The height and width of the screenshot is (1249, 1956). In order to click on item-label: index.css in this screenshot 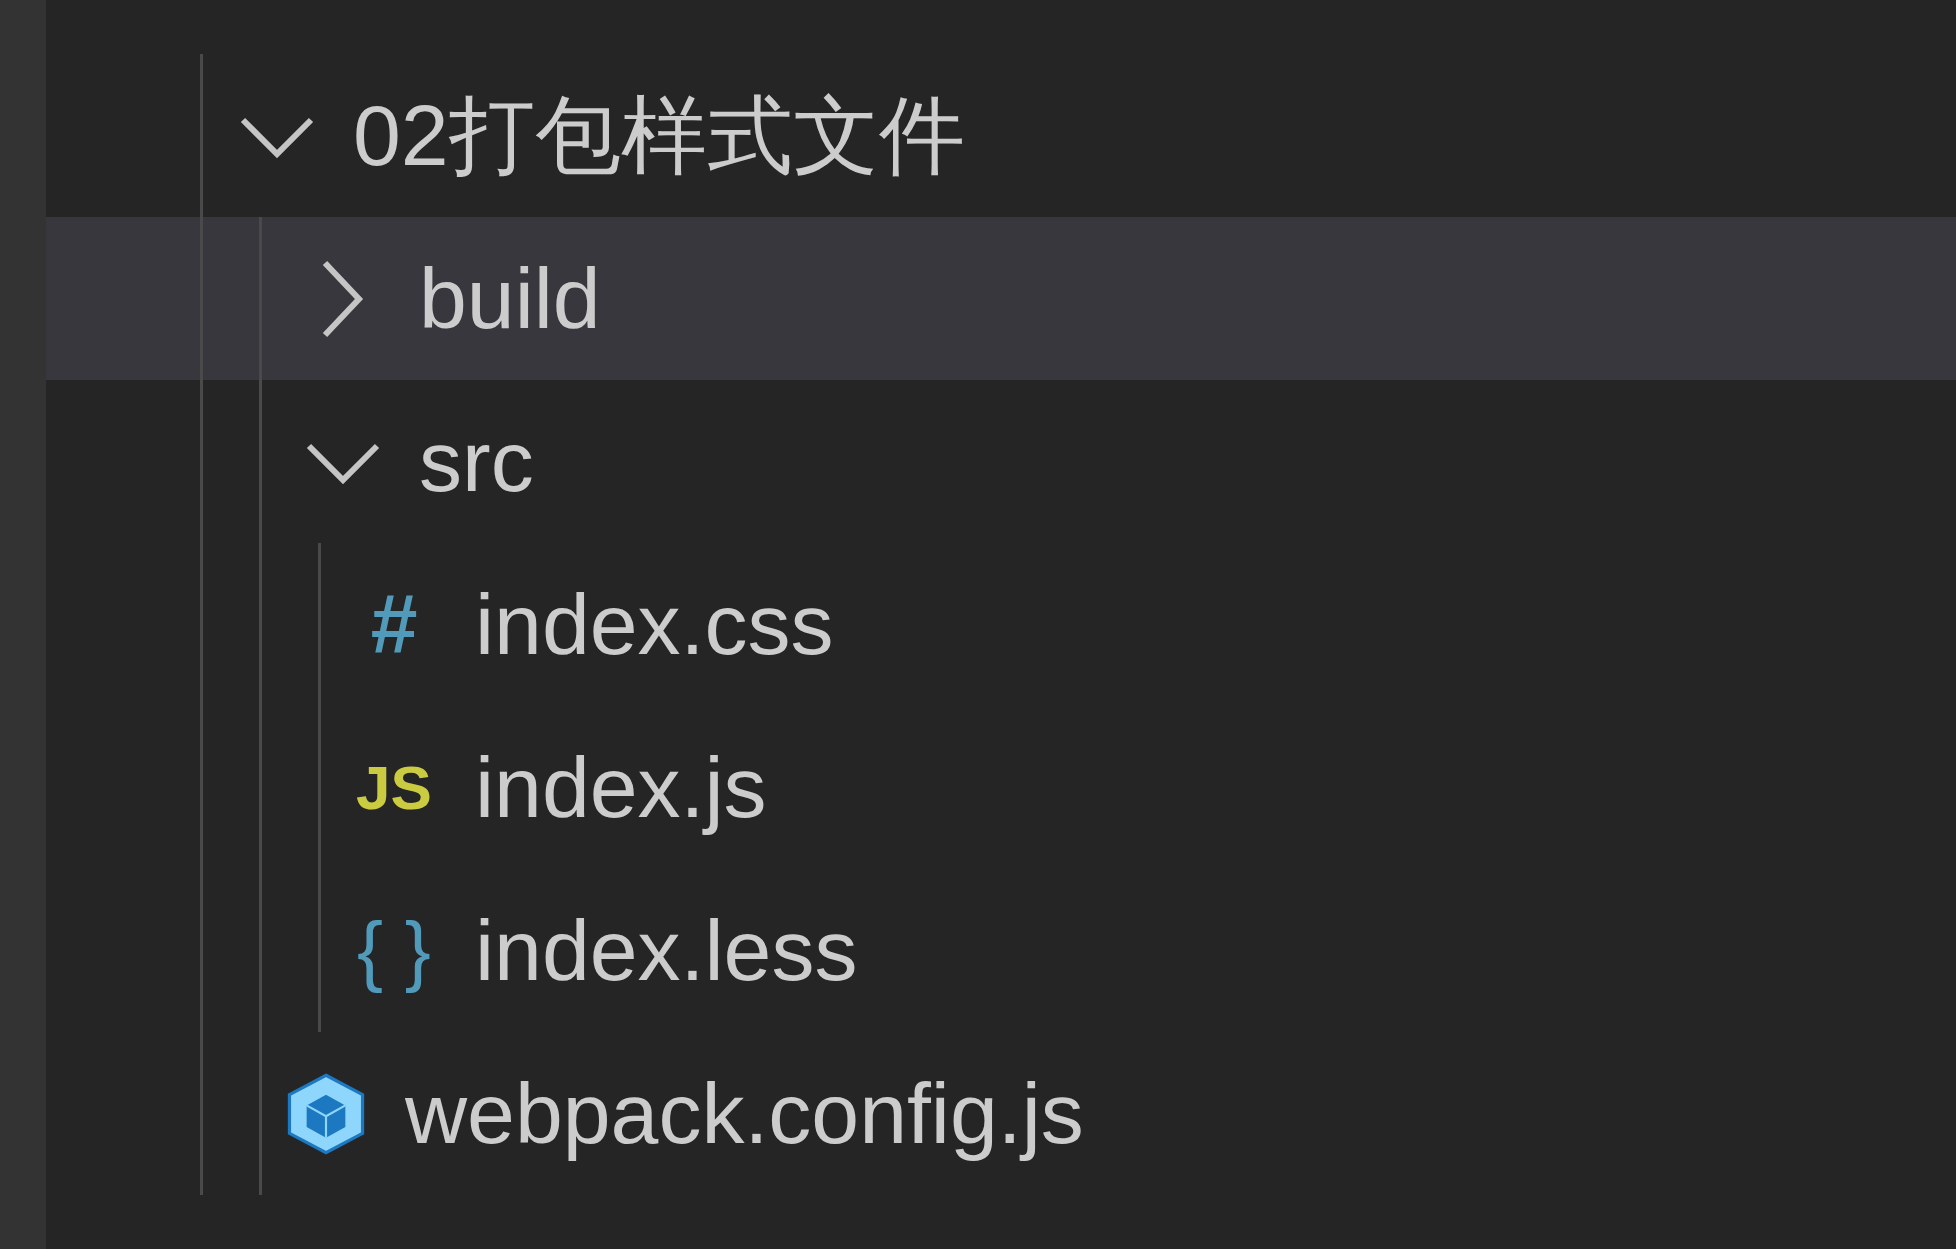, I will do `click(654, 624)`.